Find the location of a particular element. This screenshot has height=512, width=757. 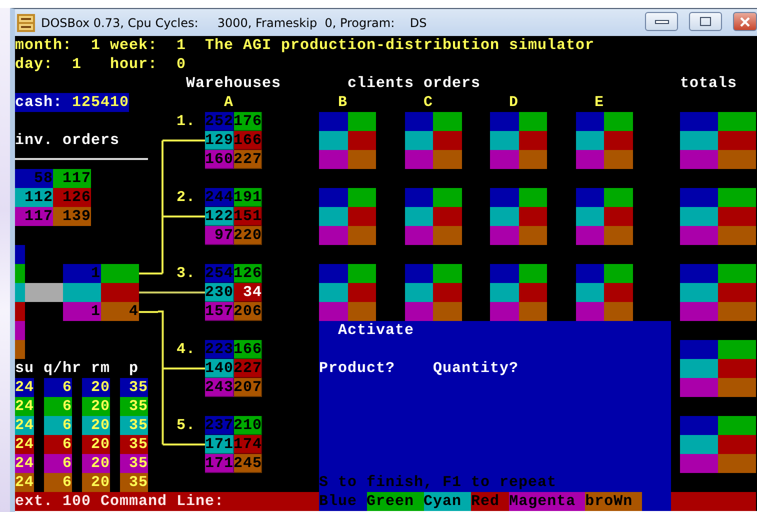

stock-cell: 129 is located at coordinates (219, 140).